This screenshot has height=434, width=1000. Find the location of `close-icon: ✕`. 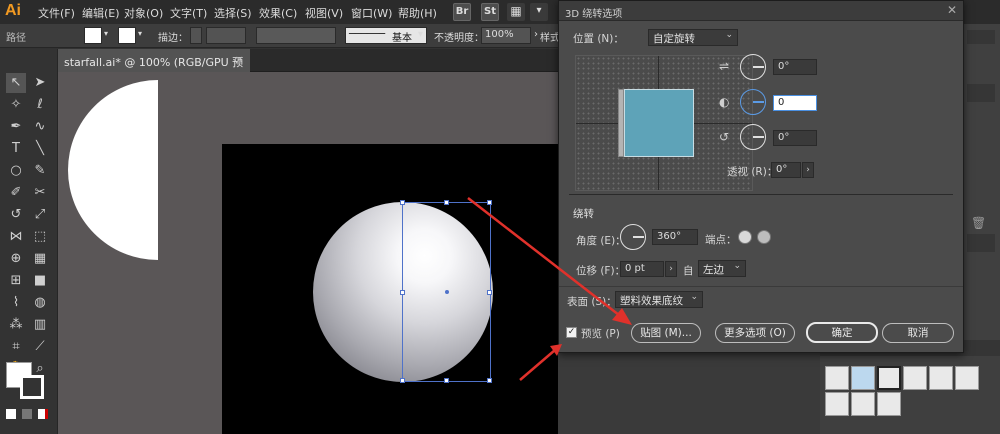

close-icon: ✕ is located at coordinates (952, 10).